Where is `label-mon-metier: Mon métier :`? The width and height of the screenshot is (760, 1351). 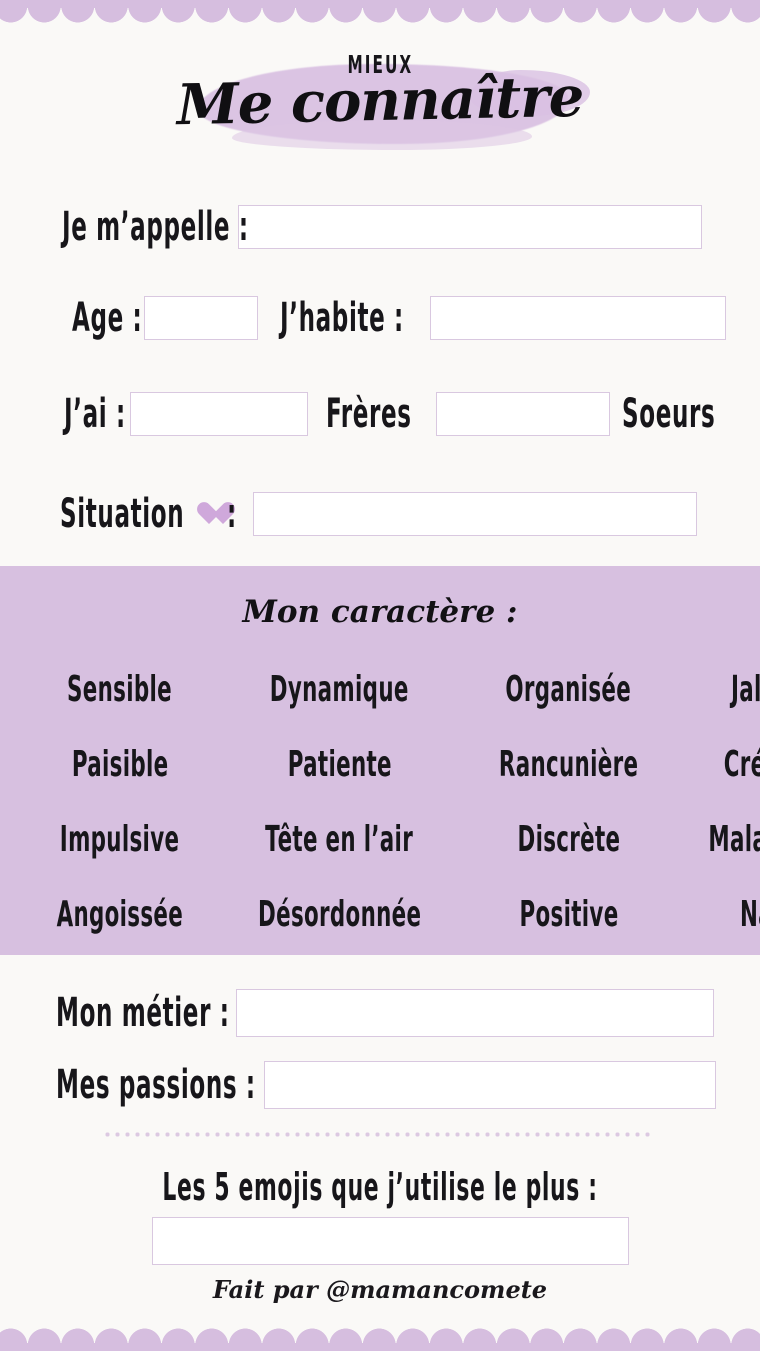
label-mon-metier: Mon métier : is located at coordinates (143, 1013).